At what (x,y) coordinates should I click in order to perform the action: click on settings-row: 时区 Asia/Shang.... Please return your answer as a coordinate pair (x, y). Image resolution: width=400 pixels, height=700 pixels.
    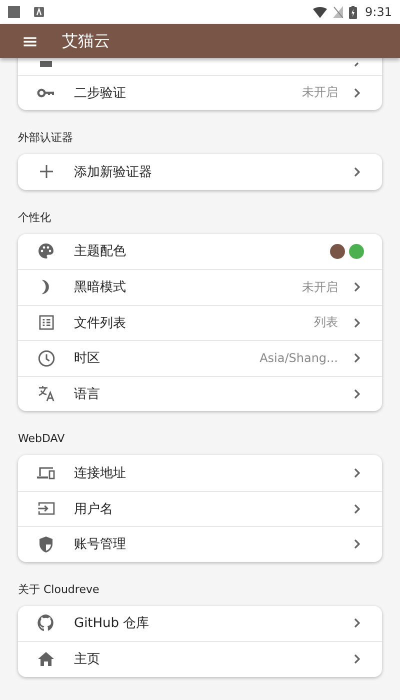
    Looking at the image, I should click on (200, 358).